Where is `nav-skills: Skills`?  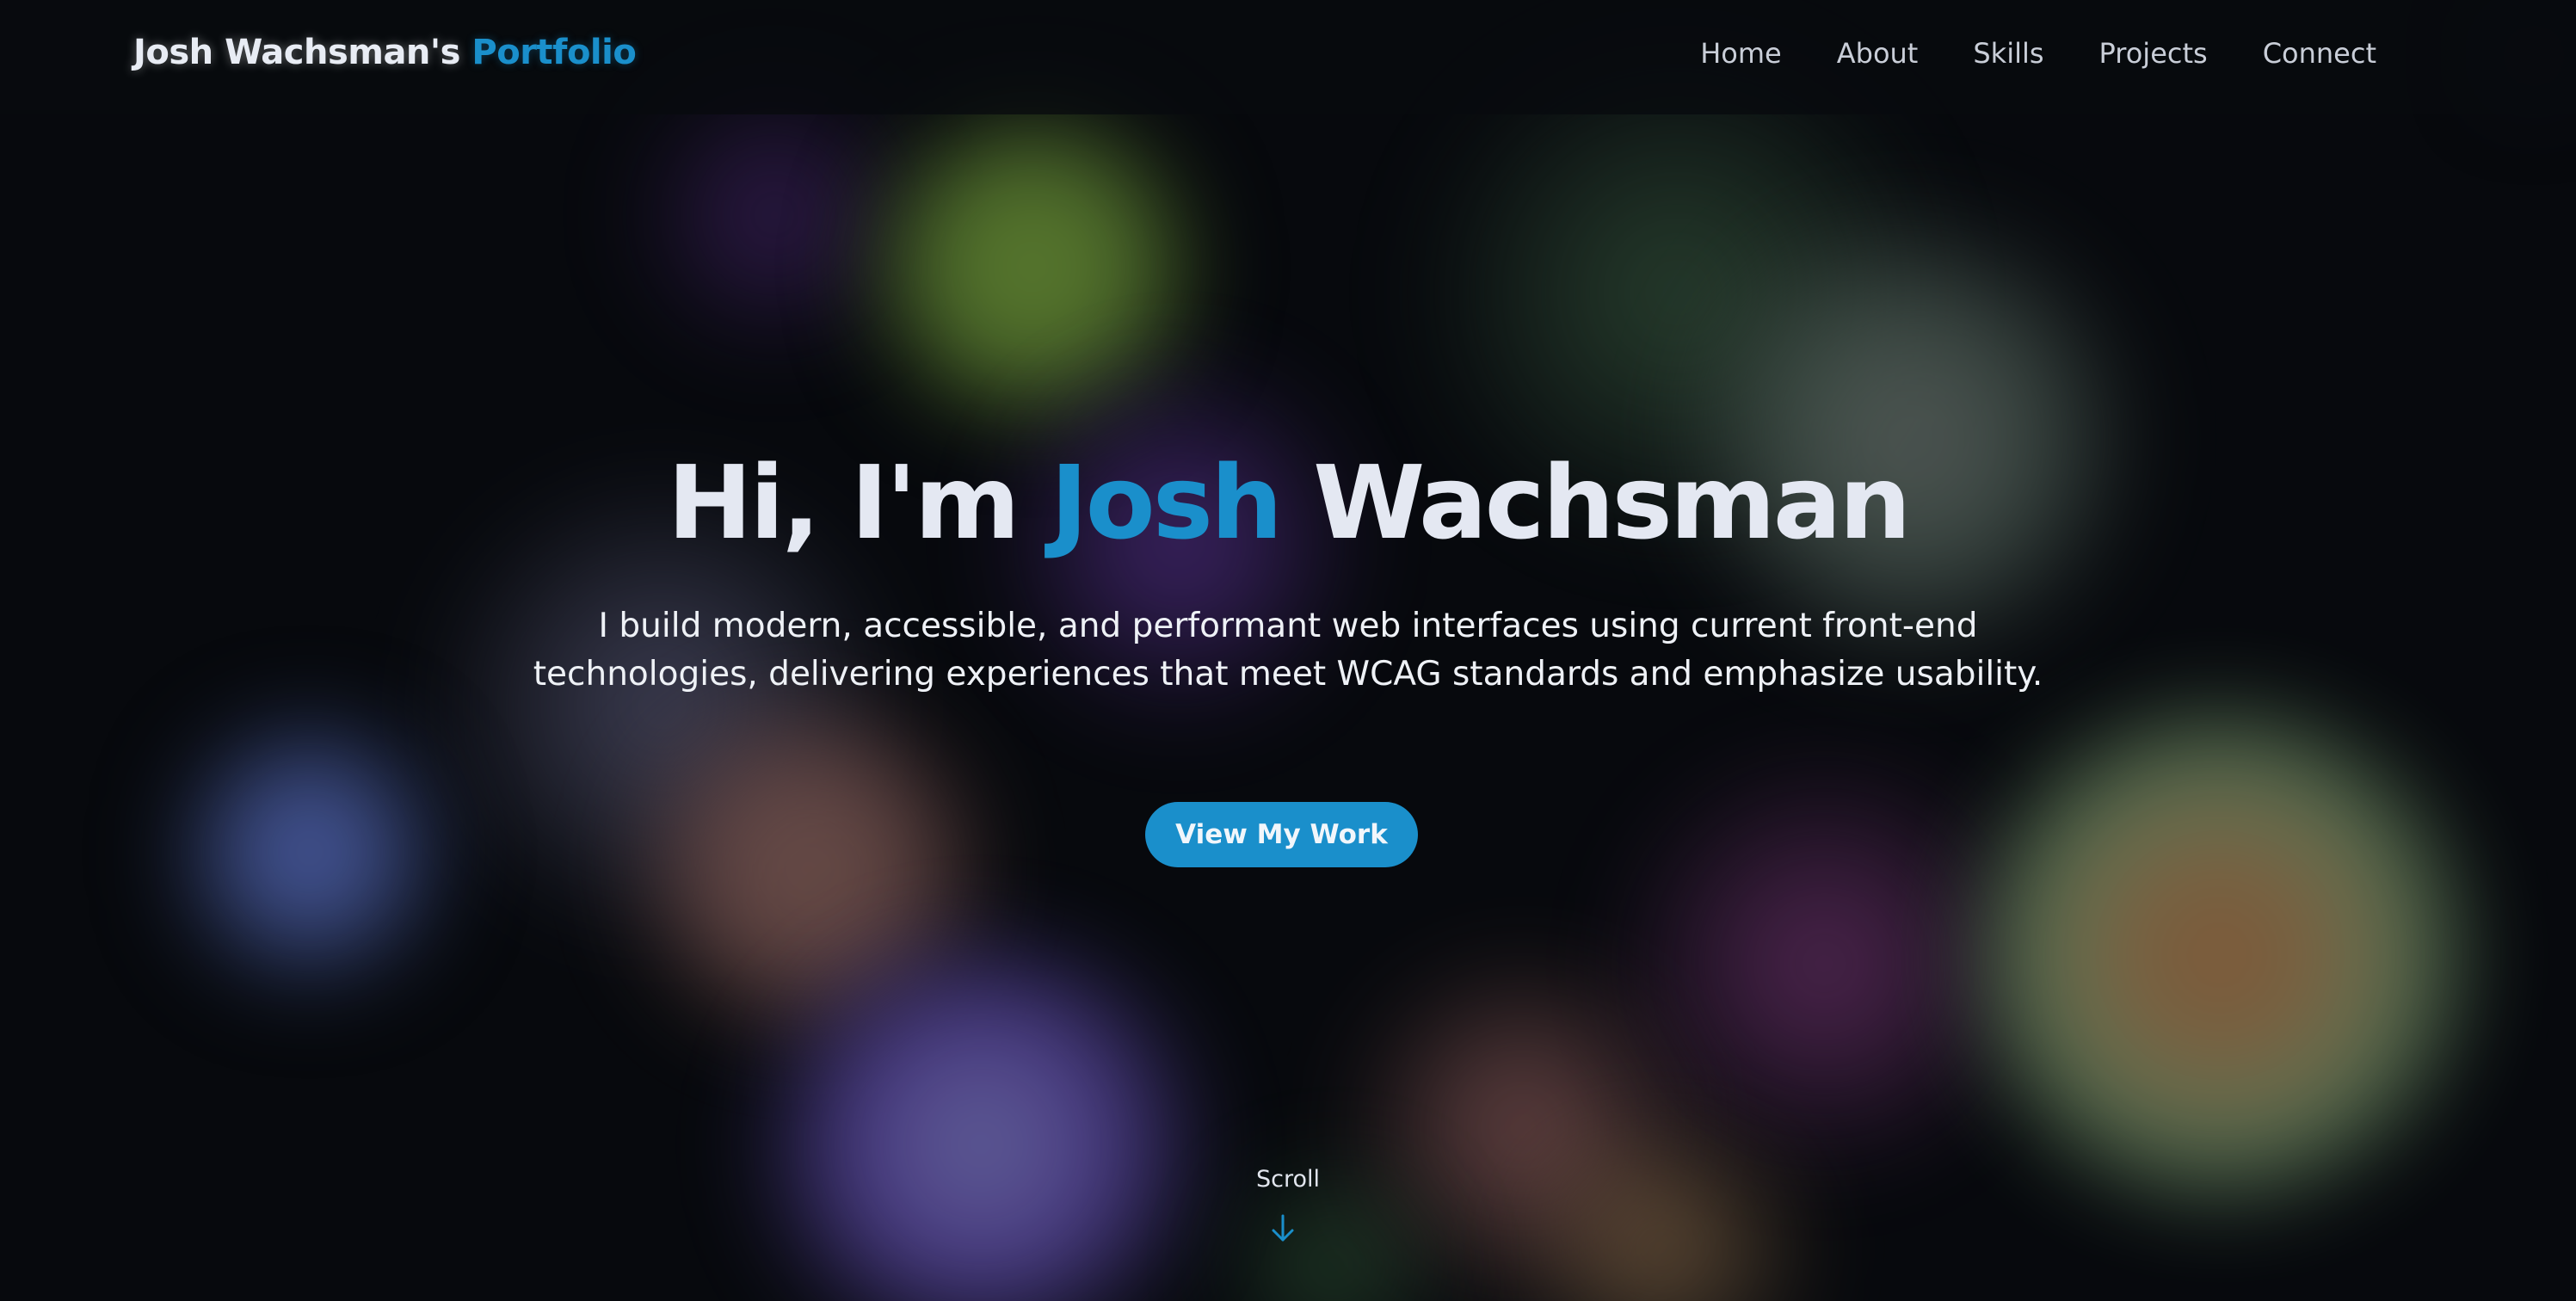
nav-skills: Skills is located at coordinates (2008, 53).